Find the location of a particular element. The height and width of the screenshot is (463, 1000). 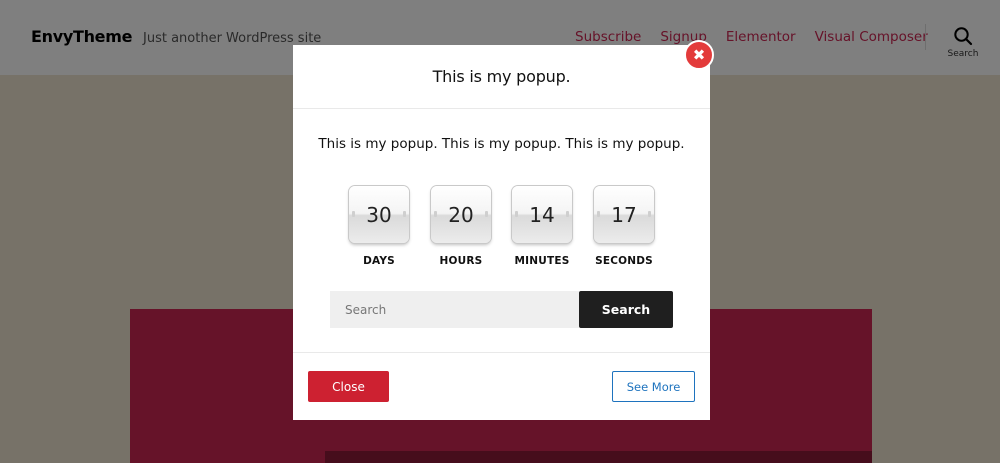

close-button: Close is located at coordinates (348, 386).